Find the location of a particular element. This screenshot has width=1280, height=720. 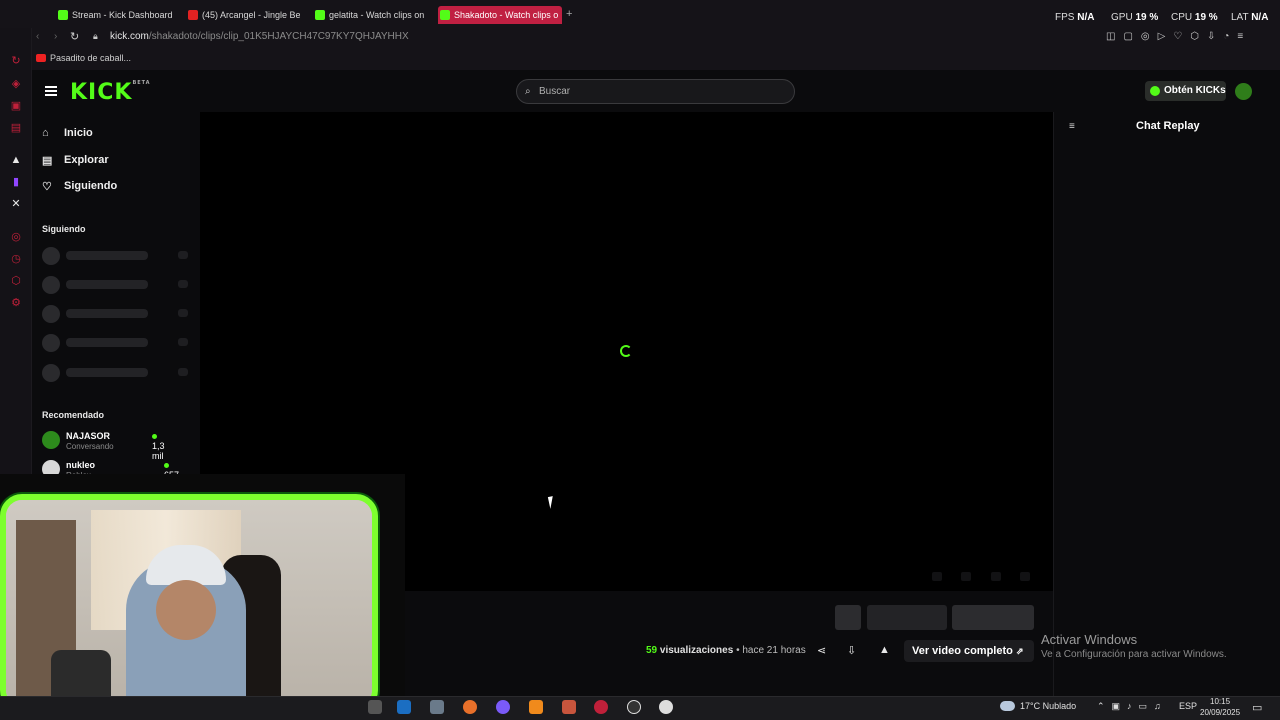

settings-icon: ⚙ is located at coordinates (16, 303).